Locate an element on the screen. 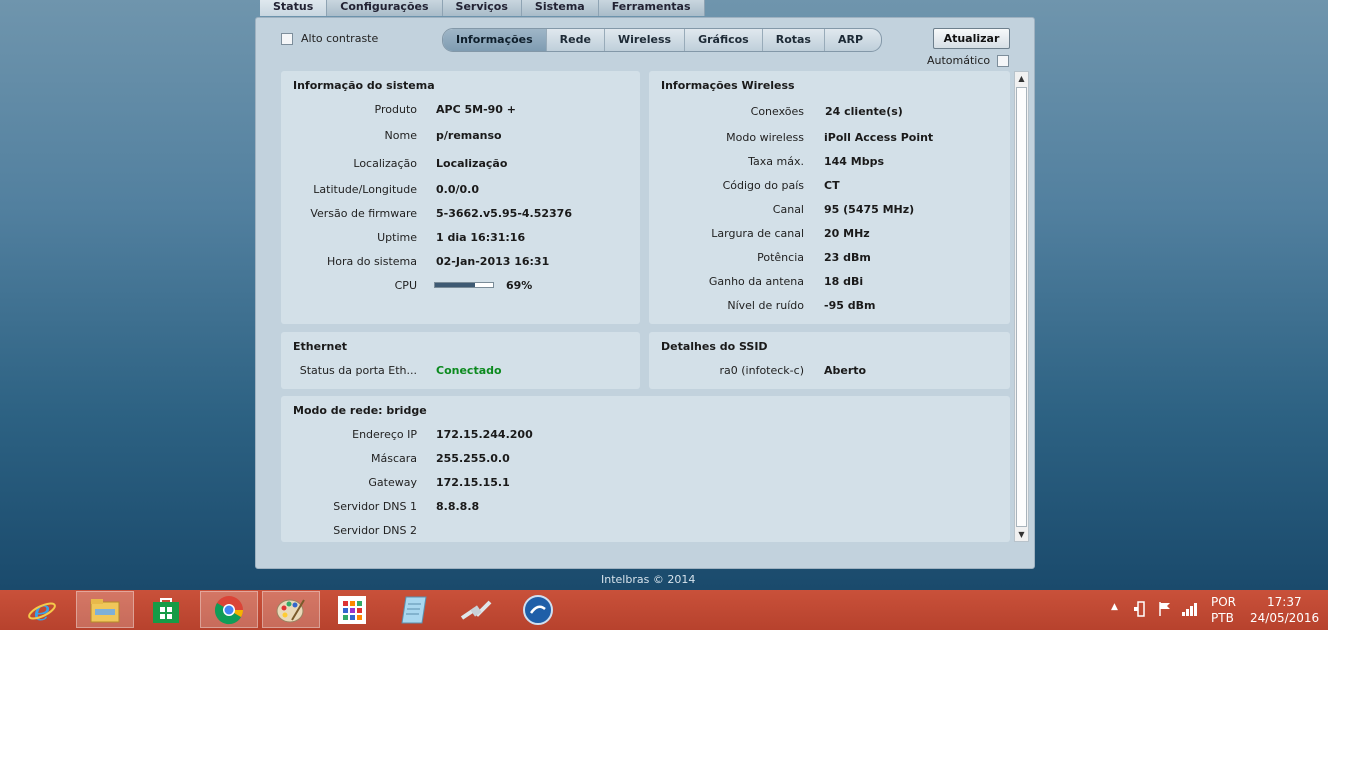 The height and width of the screenshot is (768, 1366). tab-configuracoes: Configurações is located at coordinates (385, 8).